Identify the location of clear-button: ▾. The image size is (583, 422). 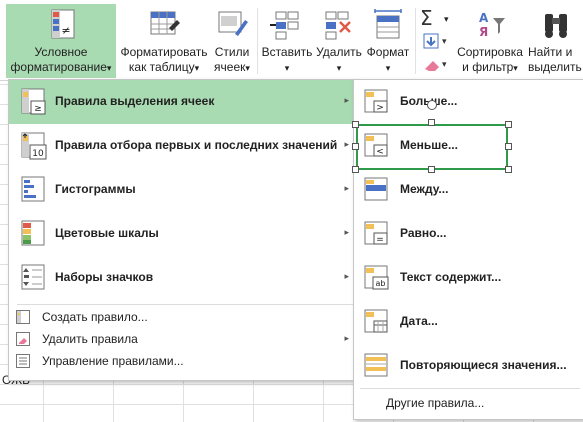
(436, 65).